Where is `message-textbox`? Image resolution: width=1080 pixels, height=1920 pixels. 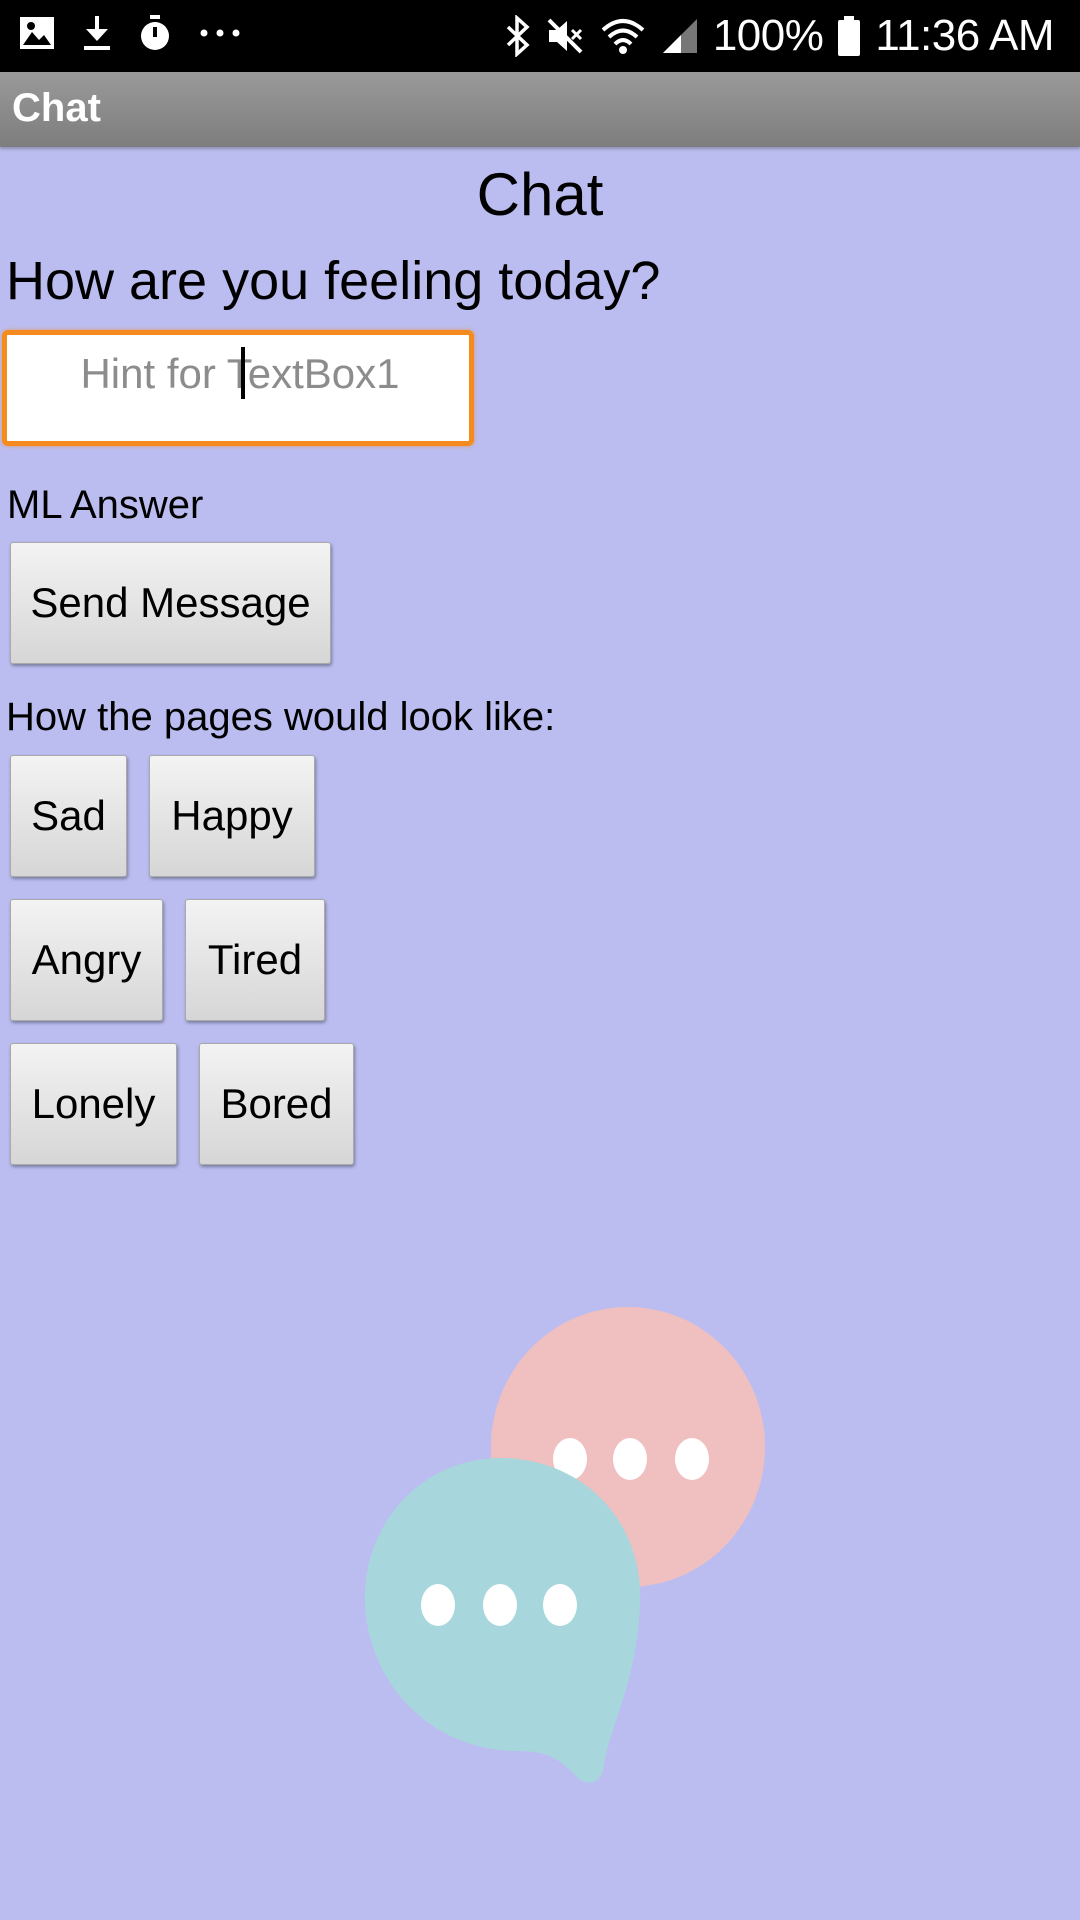 message-textbox is located at coordinates (238, 388).